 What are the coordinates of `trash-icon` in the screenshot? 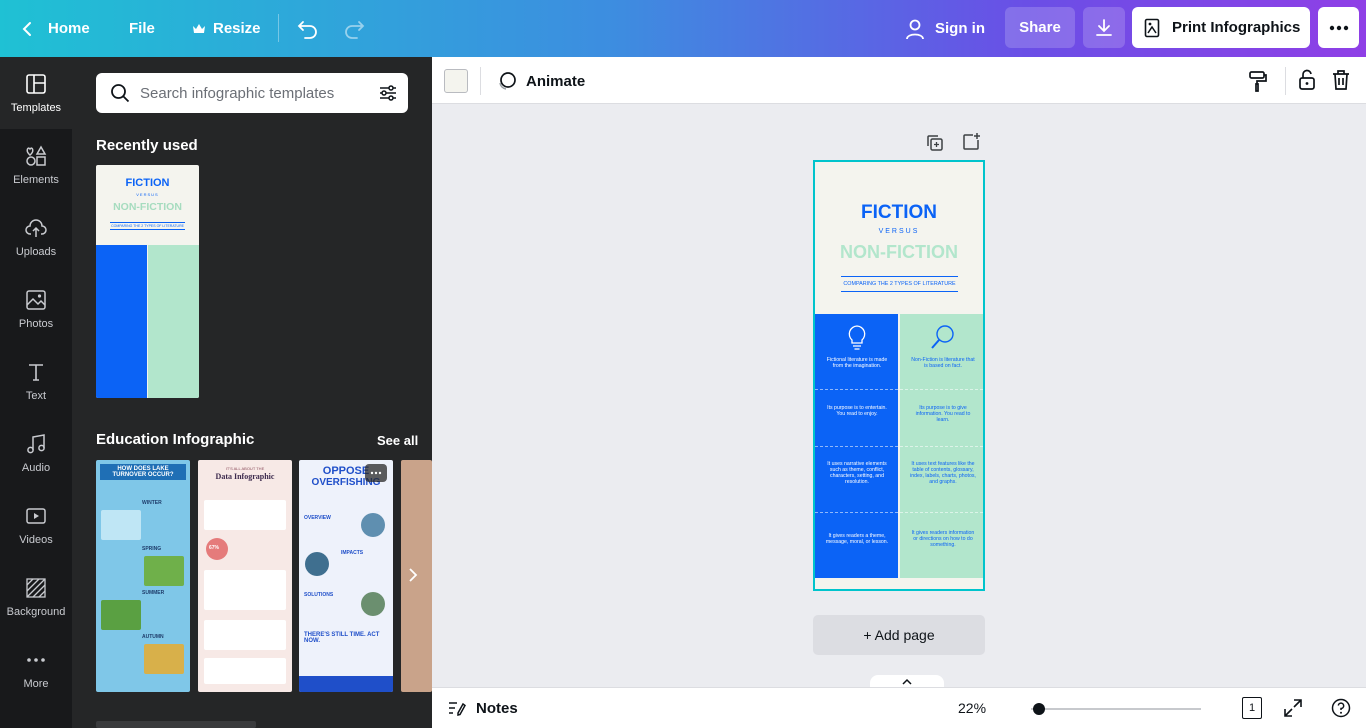 It's located at (1341, 80).